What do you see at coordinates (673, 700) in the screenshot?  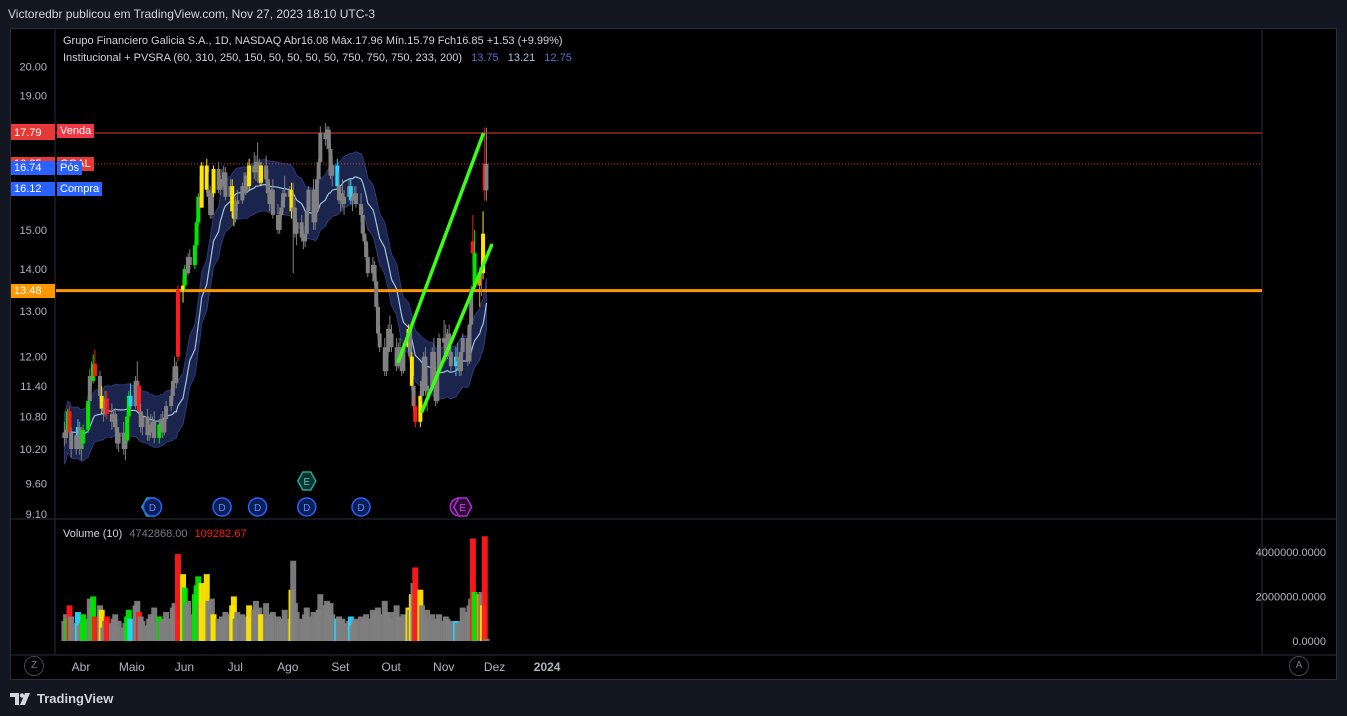 I see `footer: TradingView` at bounding box center [673, 700].